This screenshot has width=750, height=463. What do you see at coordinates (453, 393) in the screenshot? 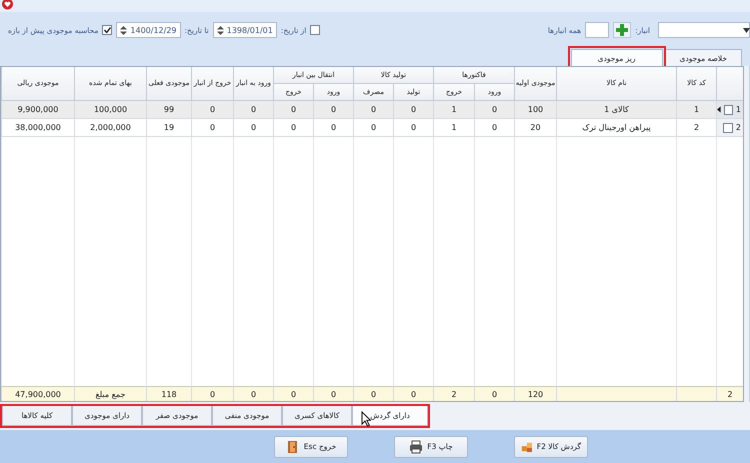
I see `total-cell: 2` at bounding box center [453, 393].